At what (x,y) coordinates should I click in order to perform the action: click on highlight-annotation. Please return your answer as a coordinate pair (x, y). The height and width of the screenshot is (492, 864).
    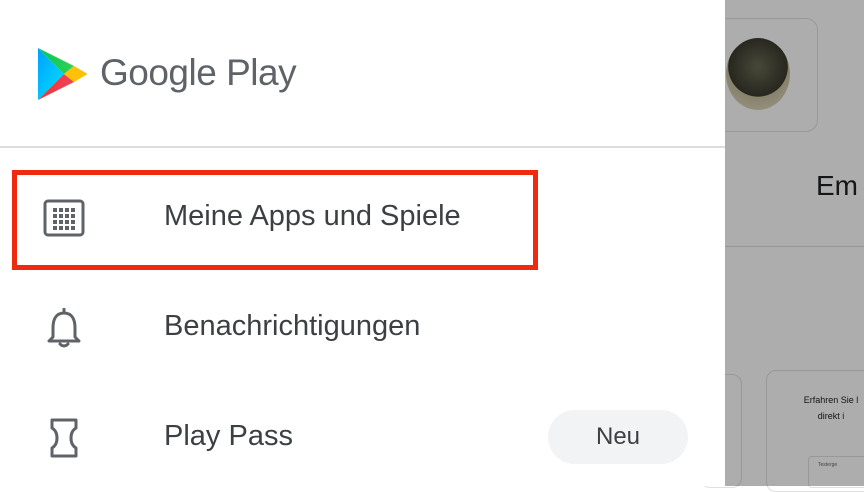
    Looking at the image, I should click on (275, 220).